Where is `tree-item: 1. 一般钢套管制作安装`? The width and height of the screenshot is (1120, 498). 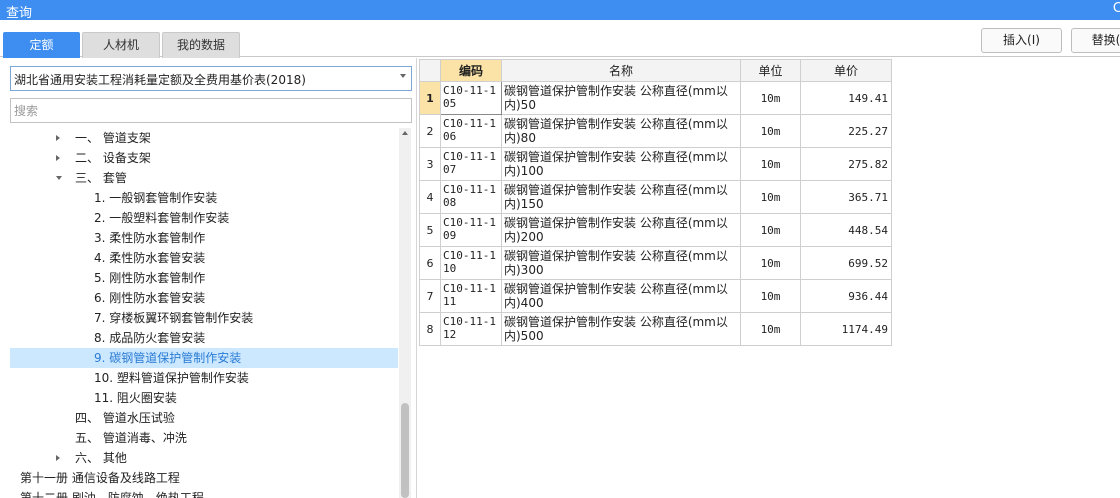
tree-item: 1. 一般钢套管制作安装 is located at coordinates (204, 198).